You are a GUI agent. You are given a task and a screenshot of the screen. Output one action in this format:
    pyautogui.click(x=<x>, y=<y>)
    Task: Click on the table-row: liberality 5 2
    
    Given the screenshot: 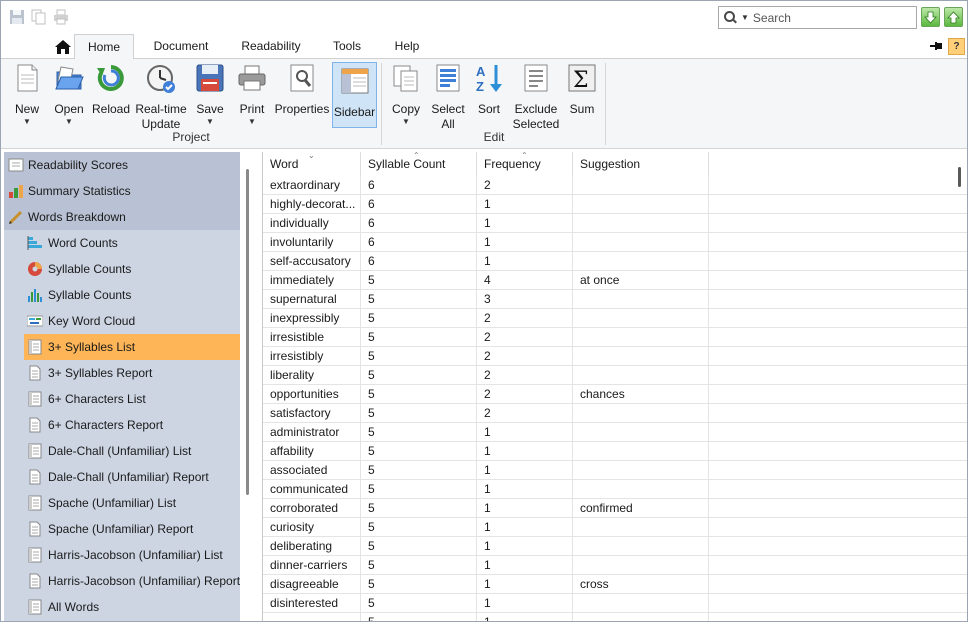 What is the action you would take?
    pyautogui.click(x=615, y=375)
    